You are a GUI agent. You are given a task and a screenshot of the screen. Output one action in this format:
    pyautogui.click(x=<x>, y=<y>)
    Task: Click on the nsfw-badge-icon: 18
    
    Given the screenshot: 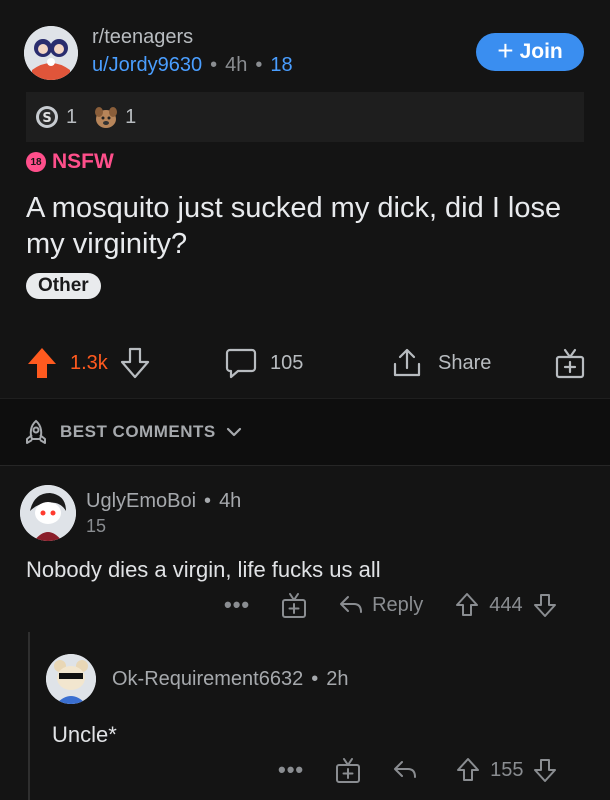 What is the action you would take?
    pyautogui.click(x=36, y=162)
    